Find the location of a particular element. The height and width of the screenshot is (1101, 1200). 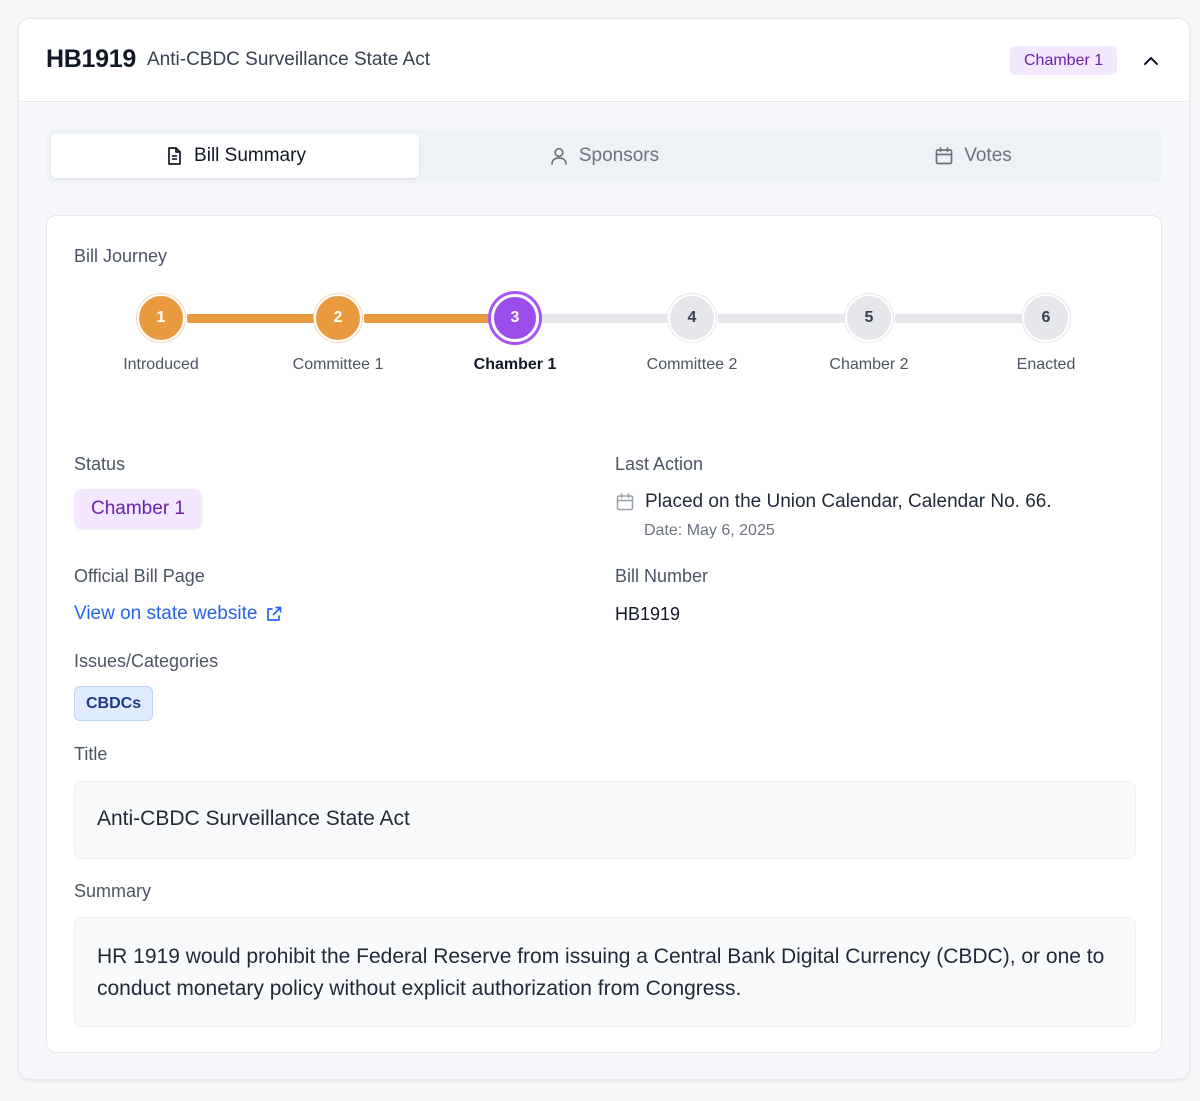

bill-number-label: Bill Number is located at coordinates (662, 576).